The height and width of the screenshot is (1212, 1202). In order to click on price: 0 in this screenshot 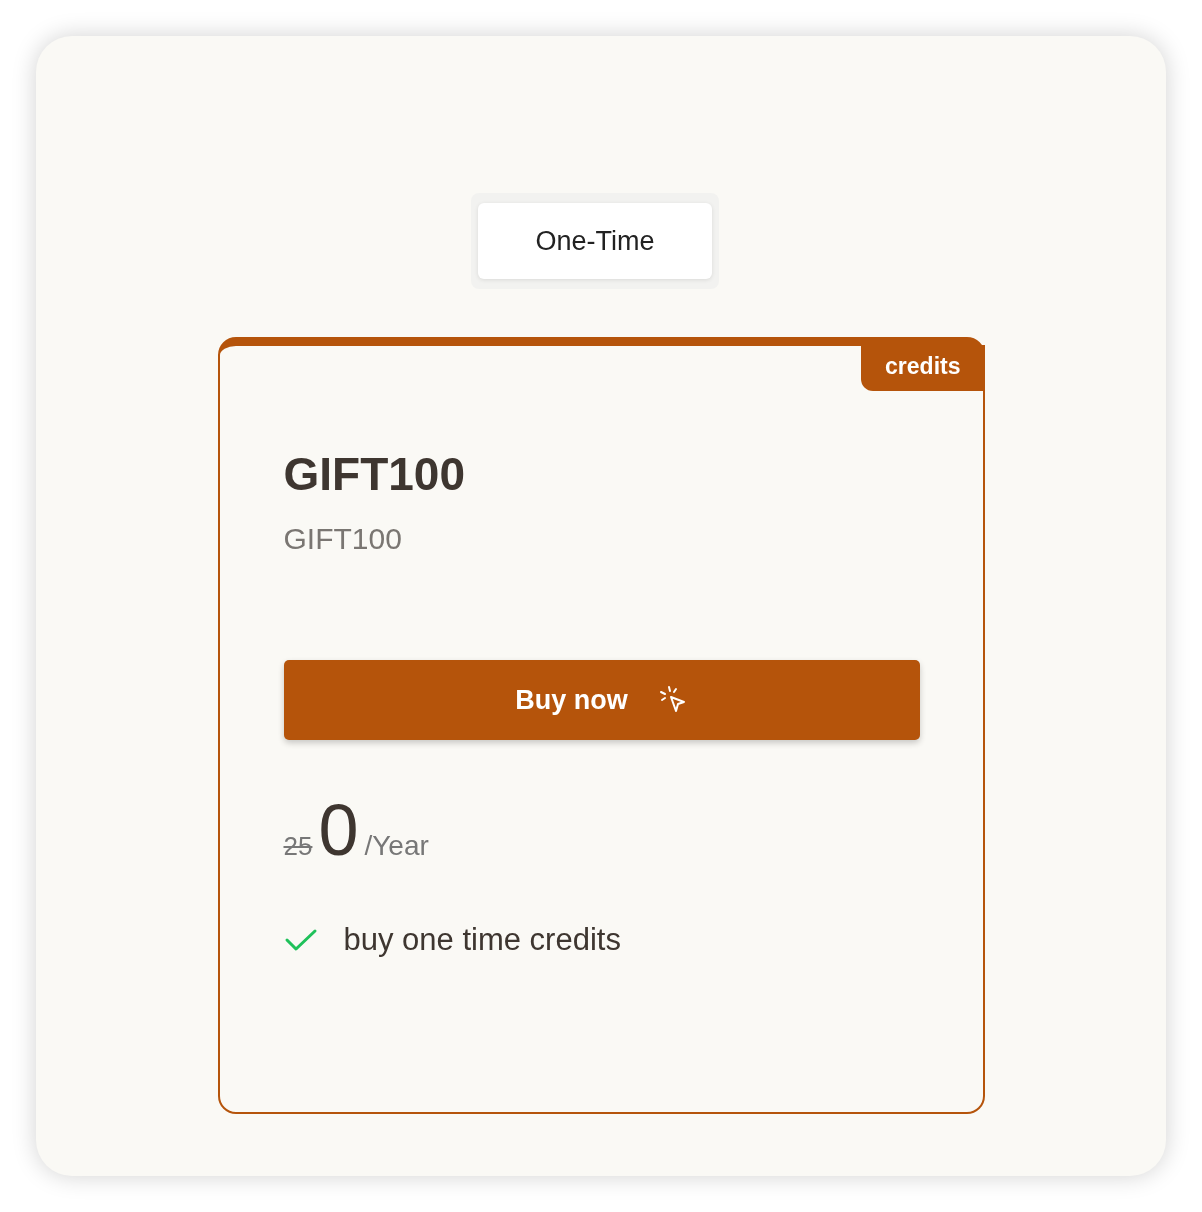, I will do `click(338, 830)`.